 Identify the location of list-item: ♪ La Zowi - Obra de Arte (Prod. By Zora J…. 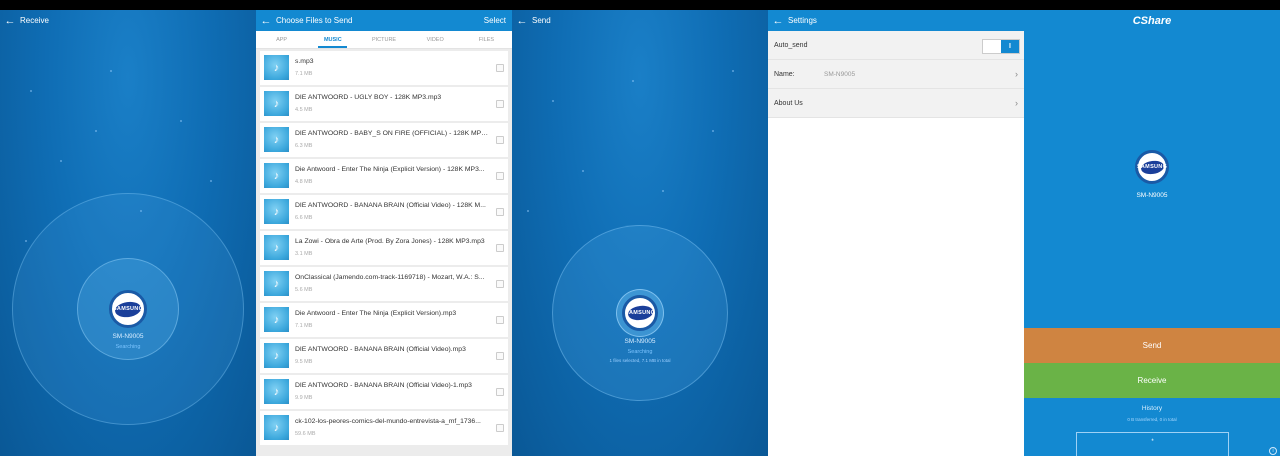
(384, 248).